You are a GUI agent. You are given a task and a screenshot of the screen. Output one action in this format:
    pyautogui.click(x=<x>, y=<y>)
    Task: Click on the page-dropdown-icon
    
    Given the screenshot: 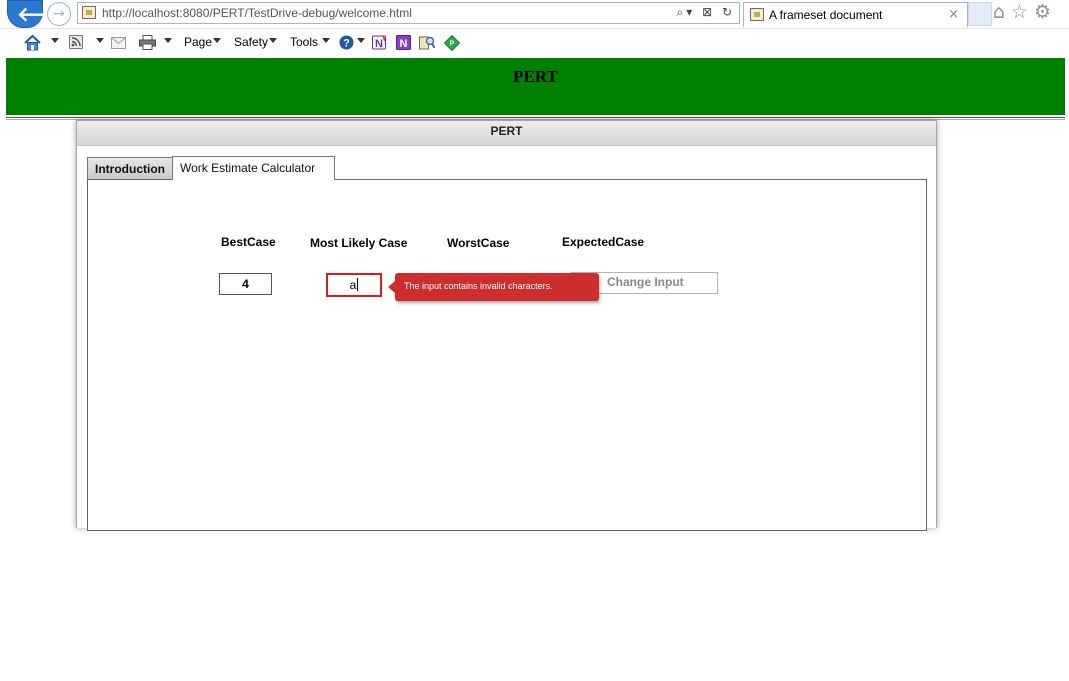 What is the action you would take?
    pyautogui.click(x=217, y=40)
    